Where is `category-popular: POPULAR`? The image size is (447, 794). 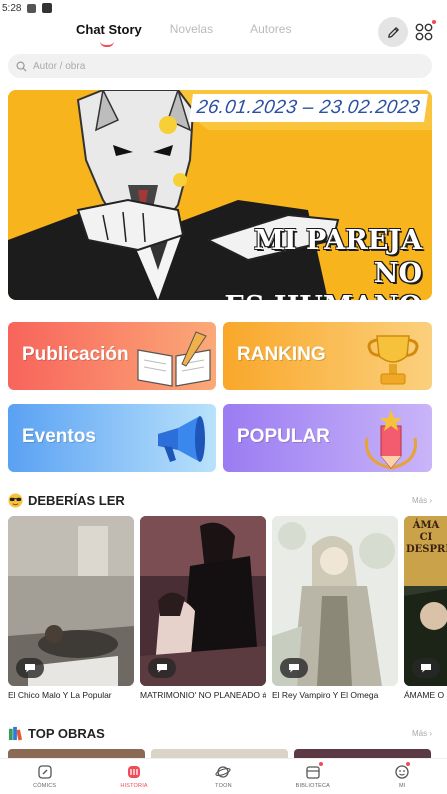 category-popular: POPULAR is located at coordinates (327, 438).